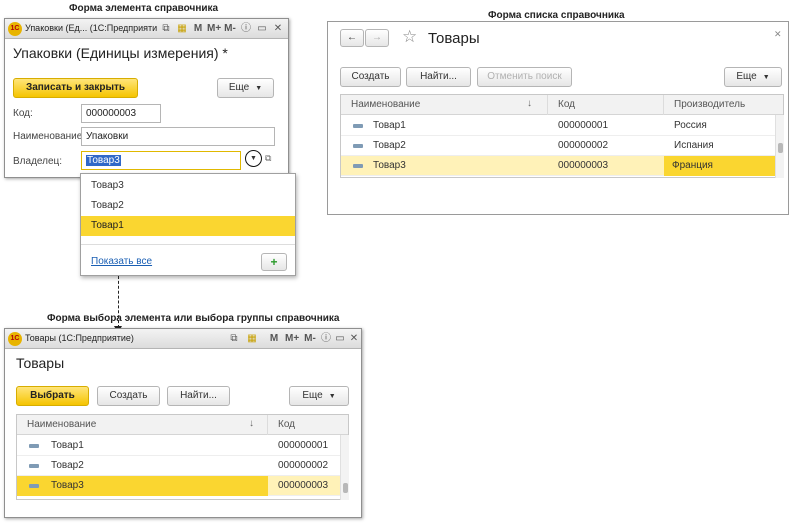 This screenshot has width=800, height=524. I want to click on open-link-icon: ⧉, so click(268, 158).